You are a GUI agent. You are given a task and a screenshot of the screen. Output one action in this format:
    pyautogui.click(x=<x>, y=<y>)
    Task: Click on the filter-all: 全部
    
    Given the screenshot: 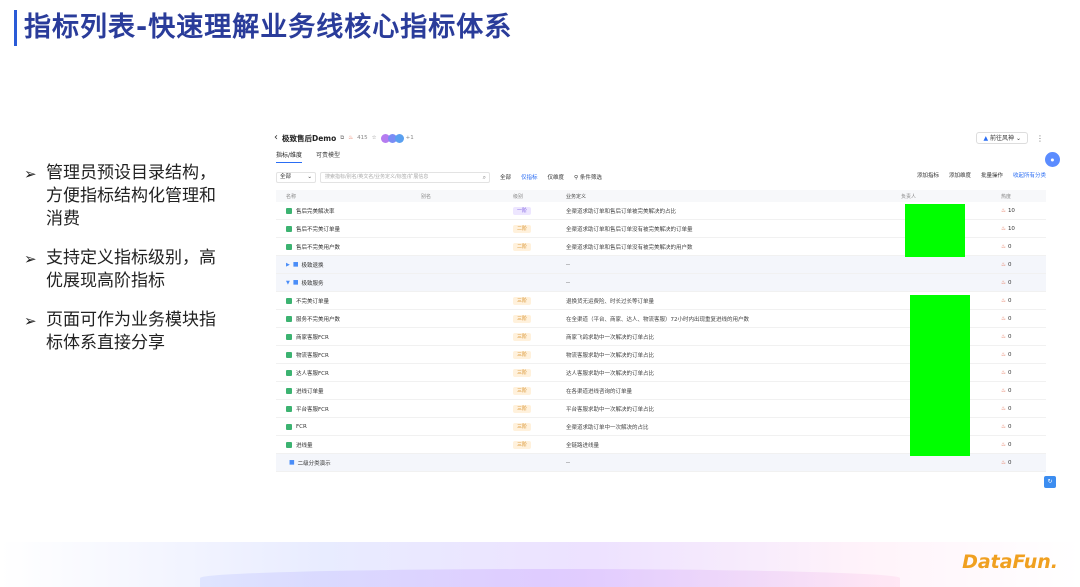 What is the action you would take?
    pyautogui.click(x=505, y=177)
    